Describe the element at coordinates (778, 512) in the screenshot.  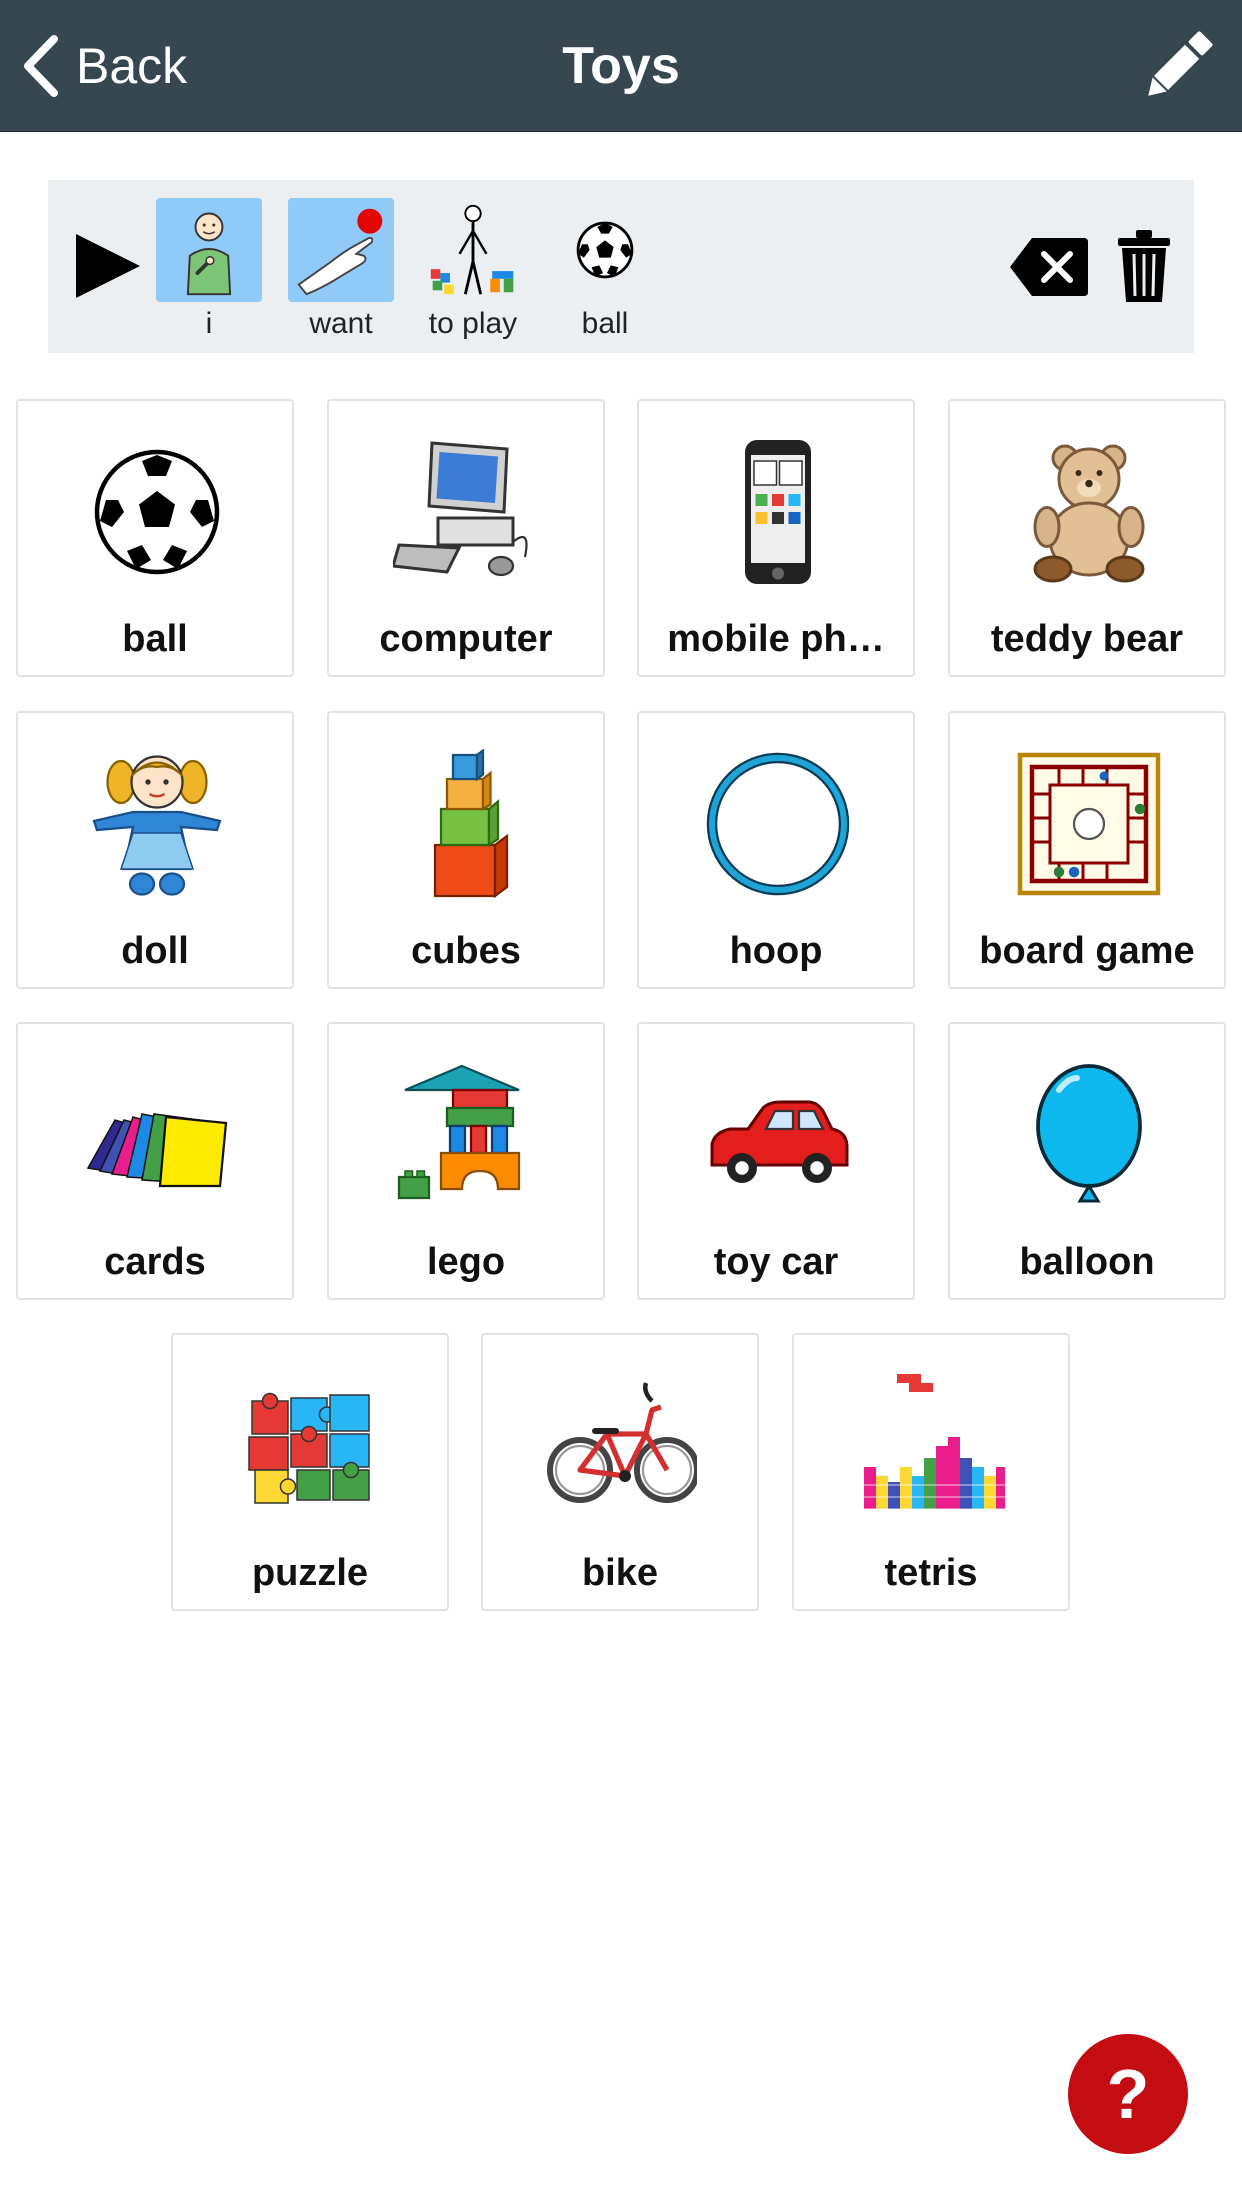
I see `mobile-phone-icon` at that location.